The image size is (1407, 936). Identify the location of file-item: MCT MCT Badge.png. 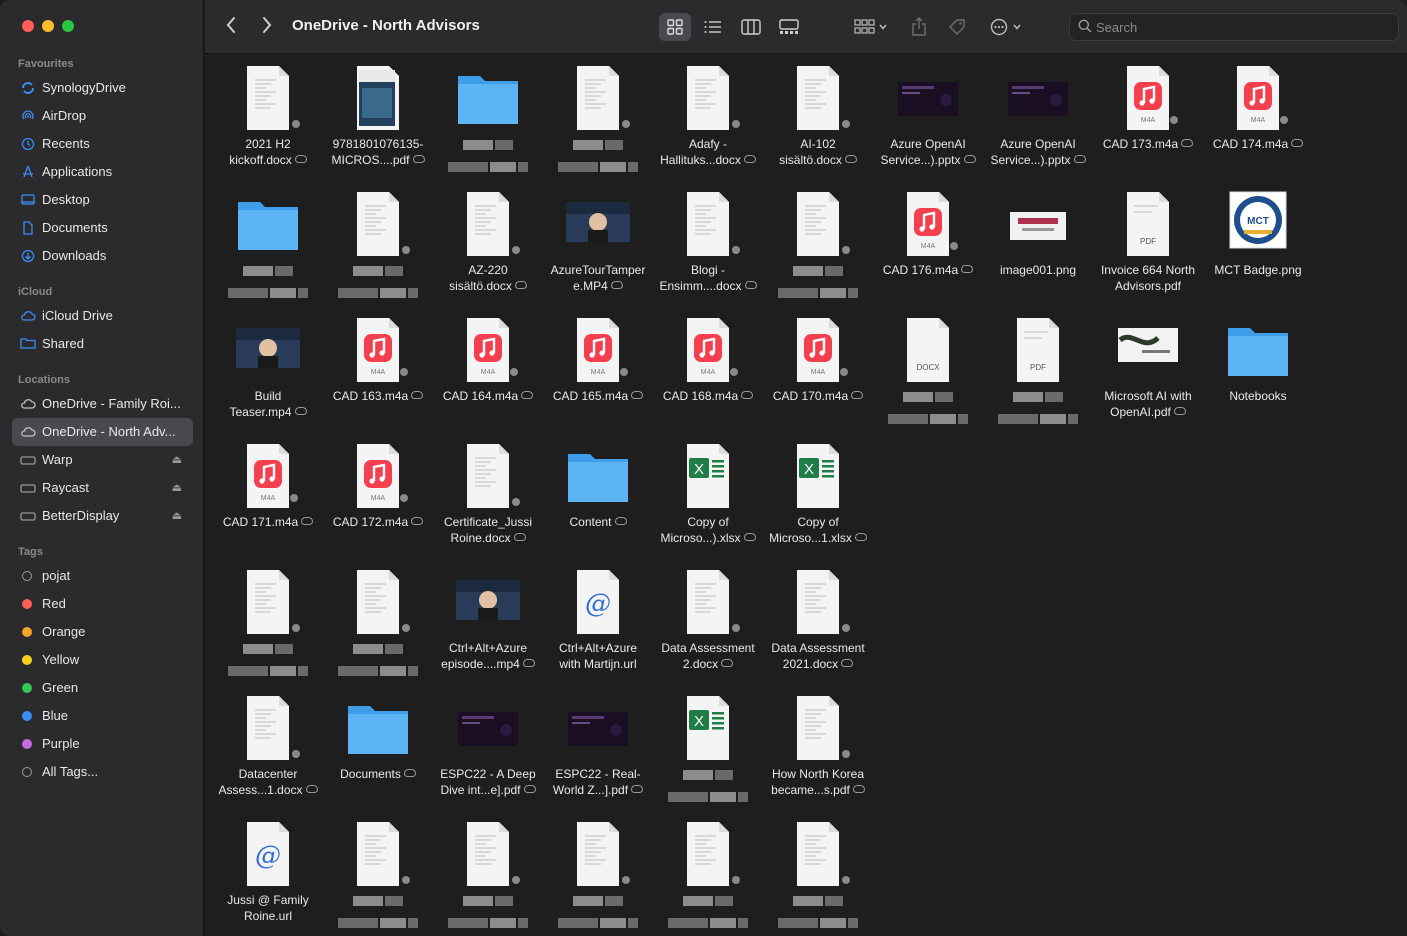
(1258, 249).